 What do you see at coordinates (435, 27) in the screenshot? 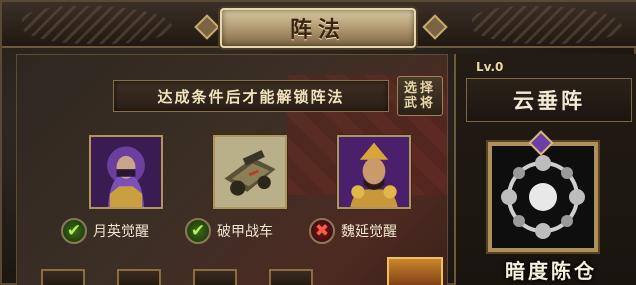
I see `ornament-gem-right` at bounding box center [435, 27].